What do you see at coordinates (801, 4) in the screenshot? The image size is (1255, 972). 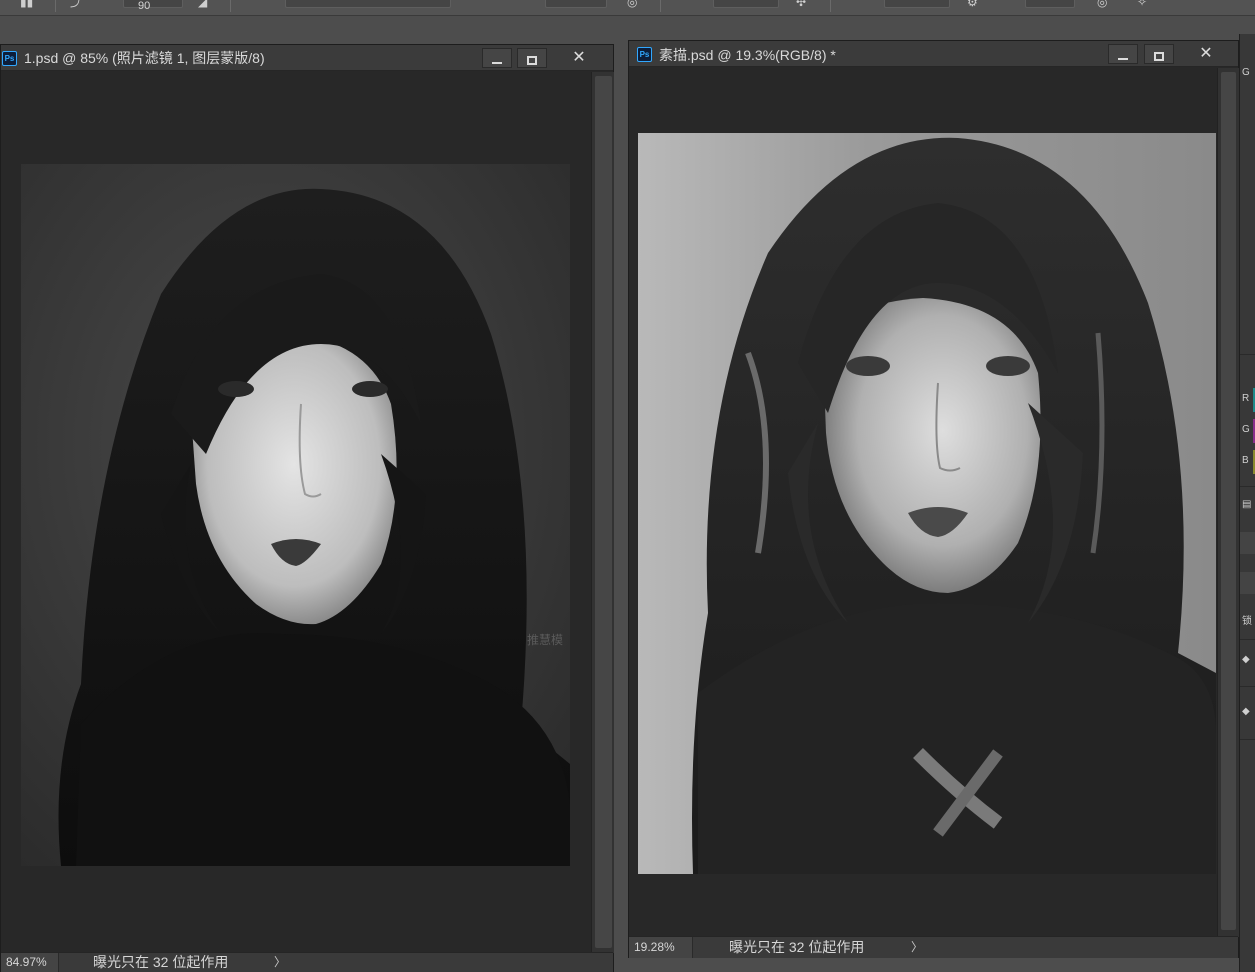 I see `airbrush-icon: ✣` at bounding box center [801, 4].